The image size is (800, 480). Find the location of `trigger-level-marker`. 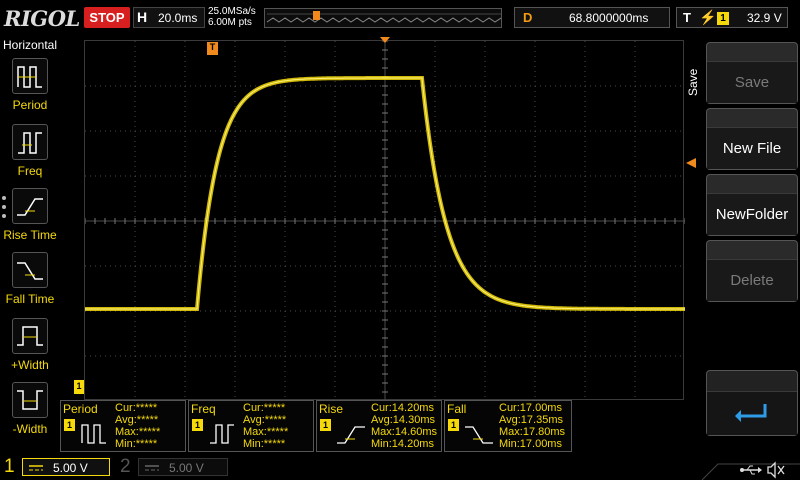

trigger-level-marker is located at coordinates (691, 163).